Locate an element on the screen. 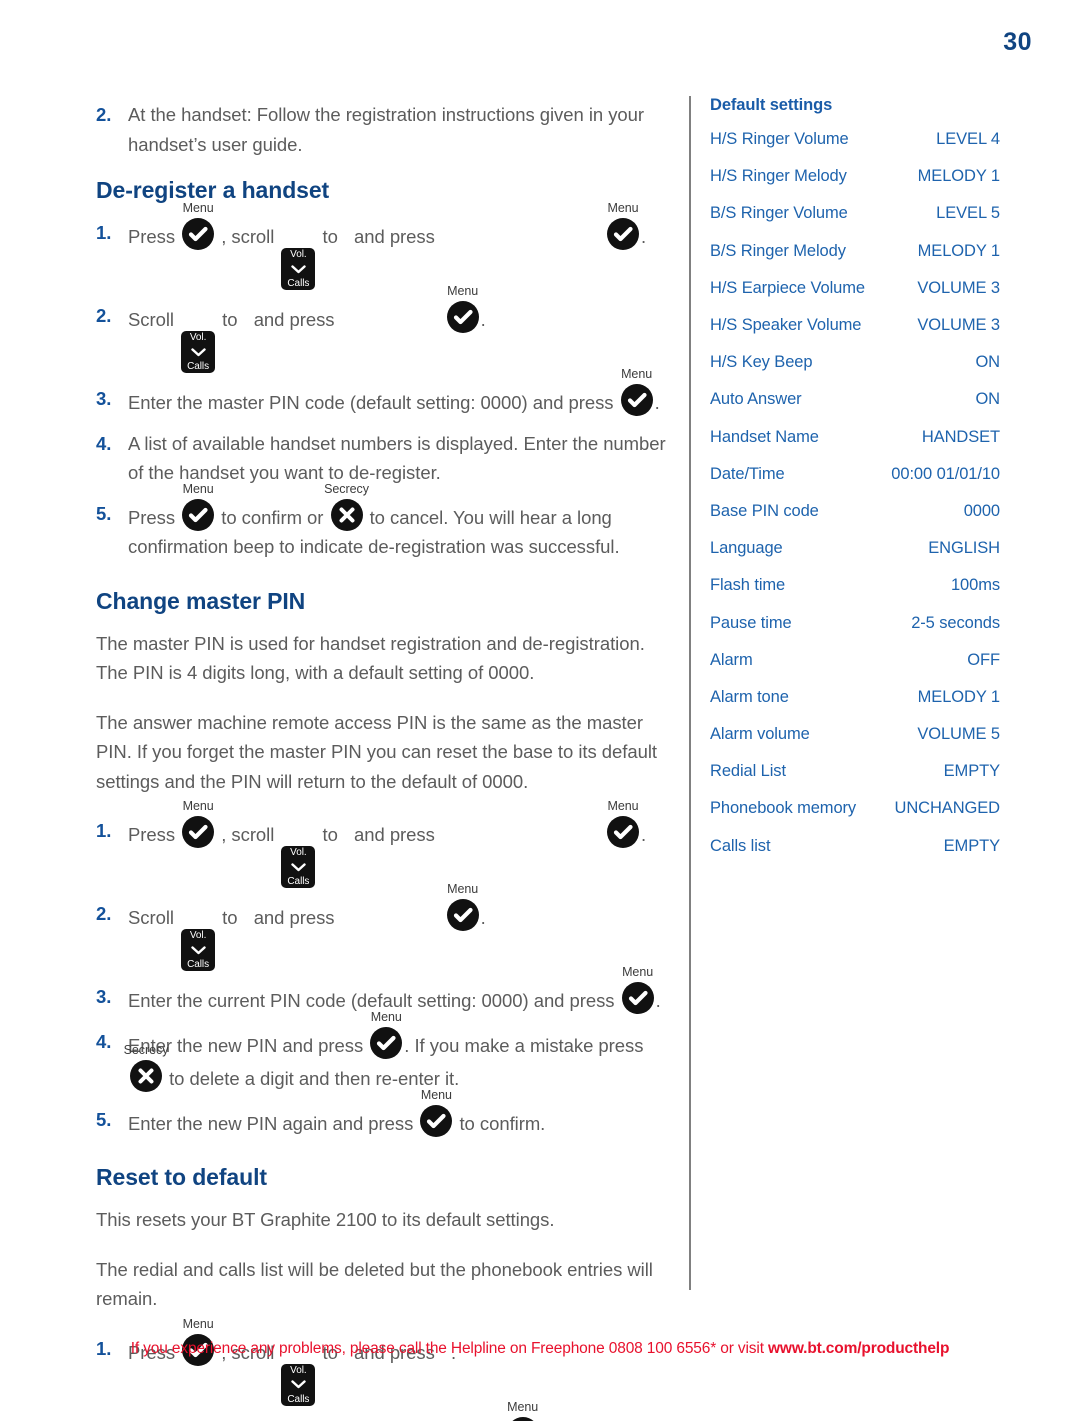 This screenshot has height=1421, width=1080. table-row: Handset Name HANDSET is located at coordinates (855, 437).